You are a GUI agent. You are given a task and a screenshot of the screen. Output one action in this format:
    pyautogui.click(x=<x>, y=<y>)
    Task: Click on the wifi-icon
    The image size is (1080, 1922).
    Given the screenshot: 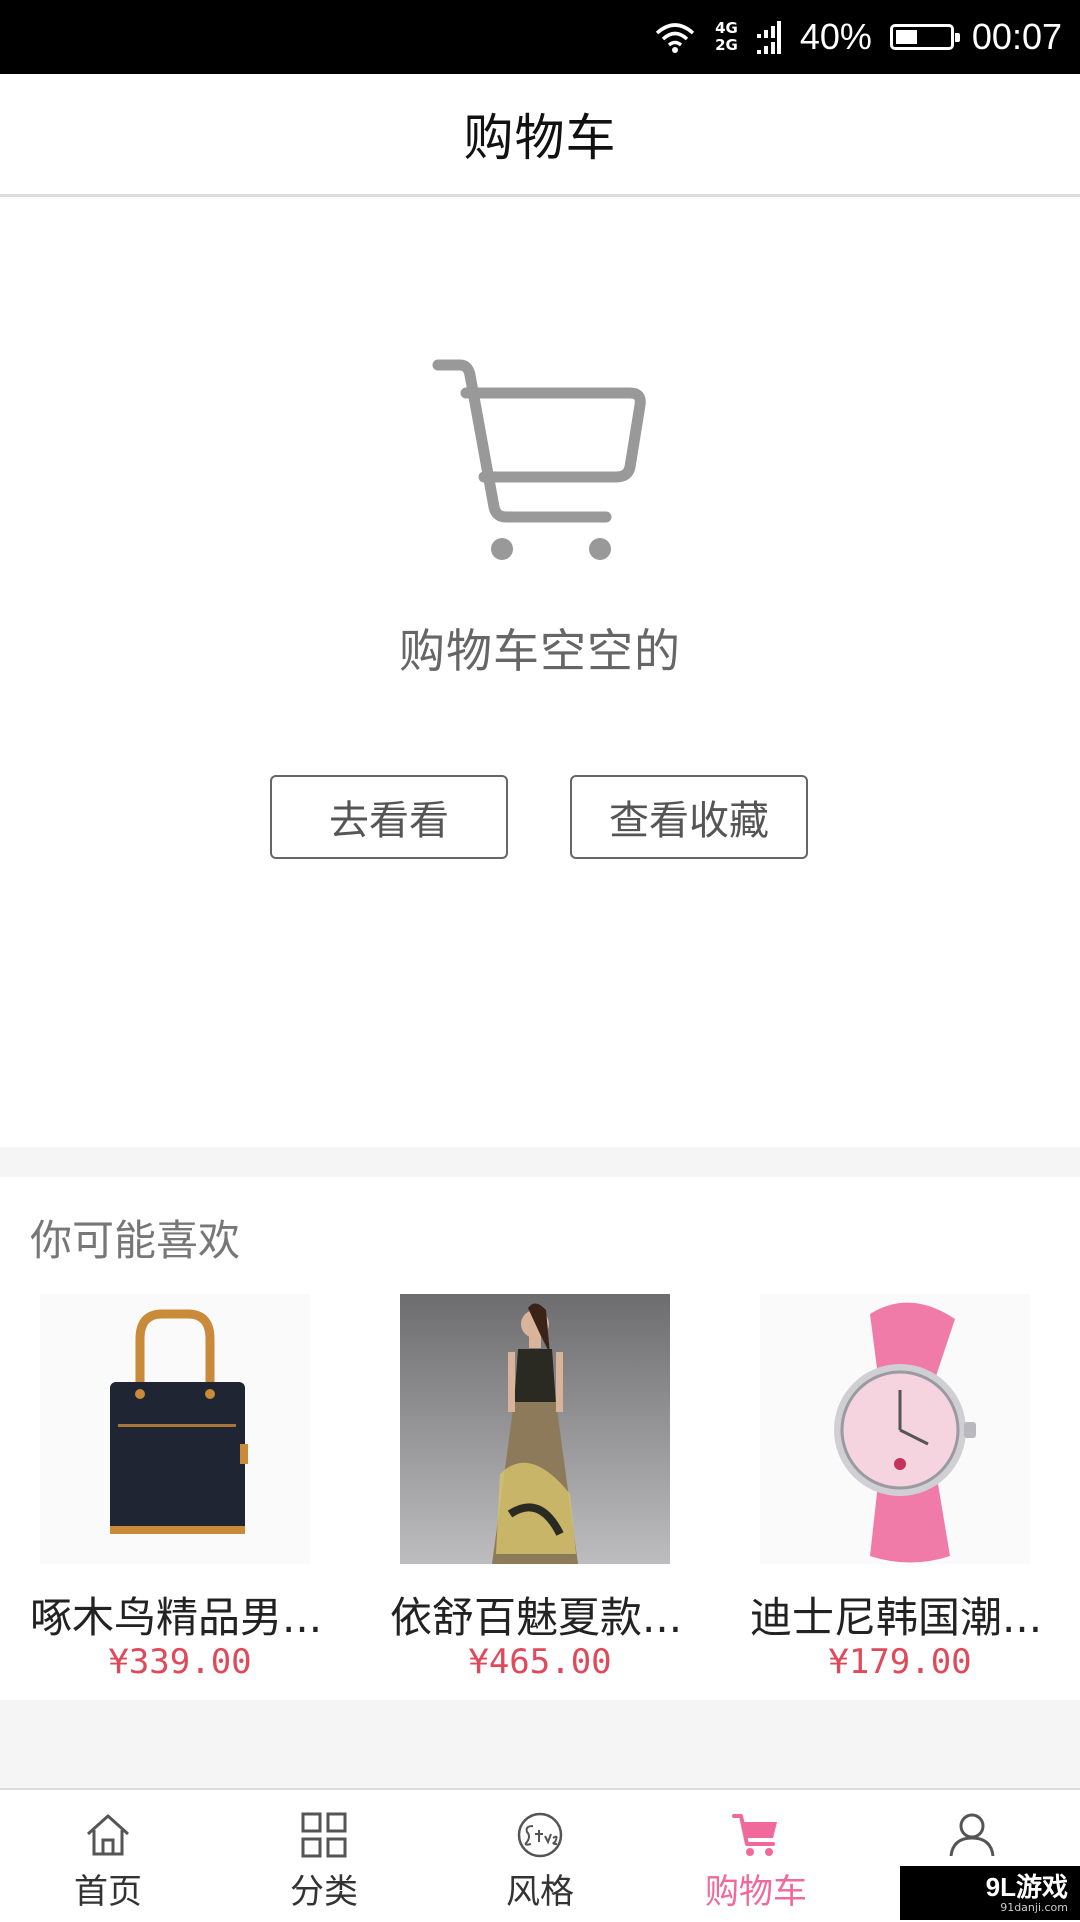 What is the action you would take?
    pyautogui.click(x=675, y=38)
    